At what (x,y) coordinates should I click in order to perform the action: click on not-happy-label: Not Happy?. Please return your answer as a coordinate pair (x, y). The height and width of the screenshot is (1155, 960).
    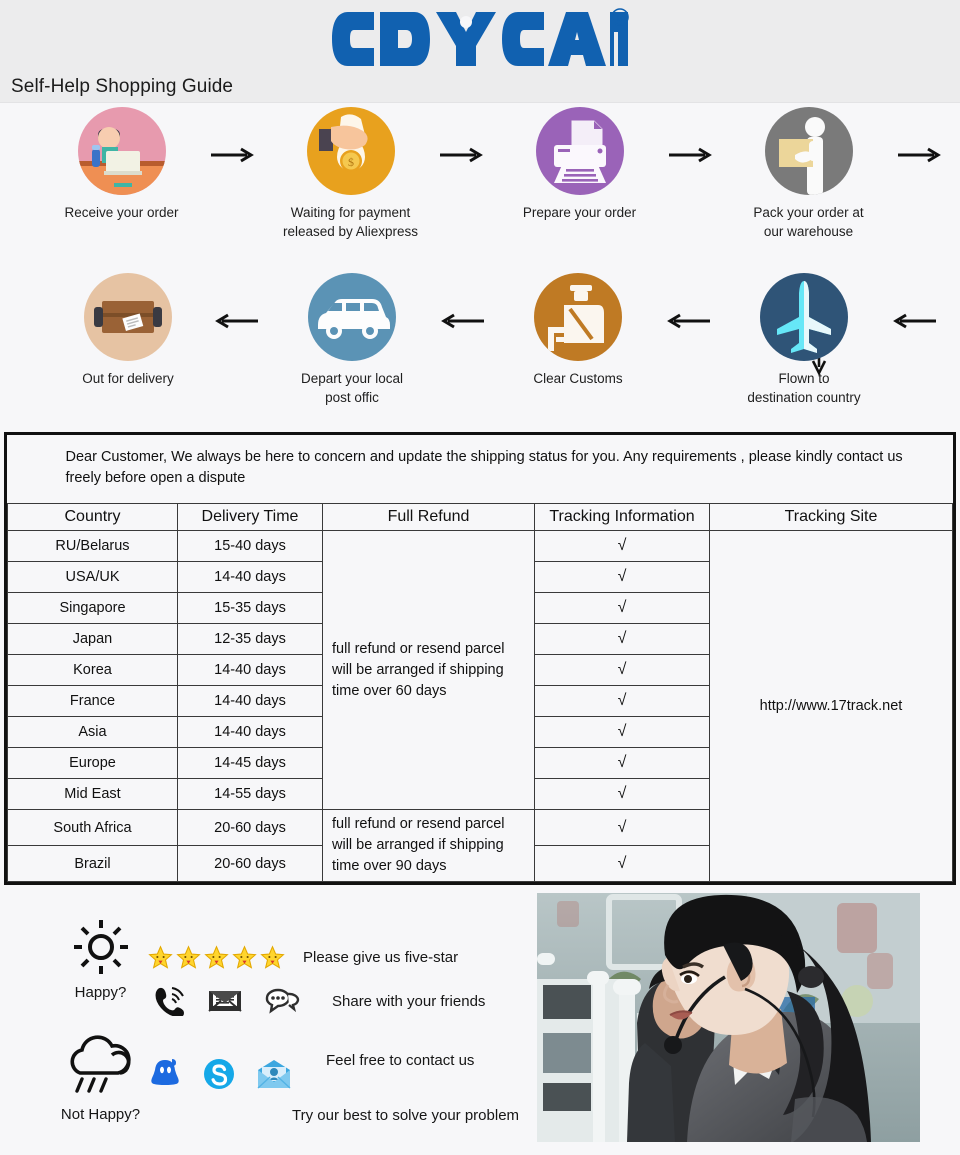
    Looking at the image, I should click on (100, 1115).